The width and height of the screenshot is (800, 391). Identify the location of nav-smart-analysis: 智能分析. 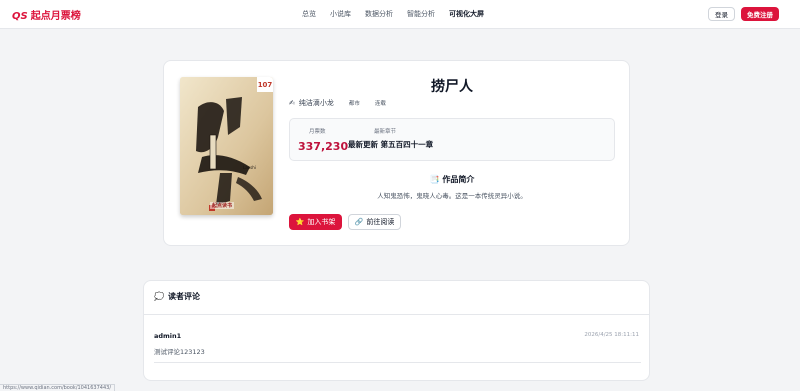
(421, 14).